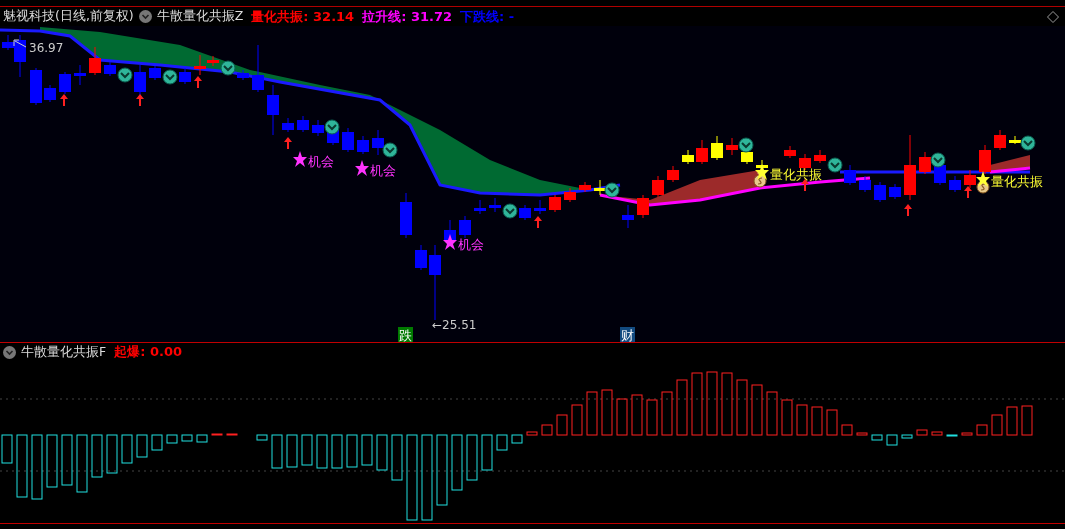 This screenshot has height=529, width=1065. What do you see at coordinates (200, 16) in the screenshot?
I see `indicator-name: 牛散量化共振Z` at bounding box center [200, 16].